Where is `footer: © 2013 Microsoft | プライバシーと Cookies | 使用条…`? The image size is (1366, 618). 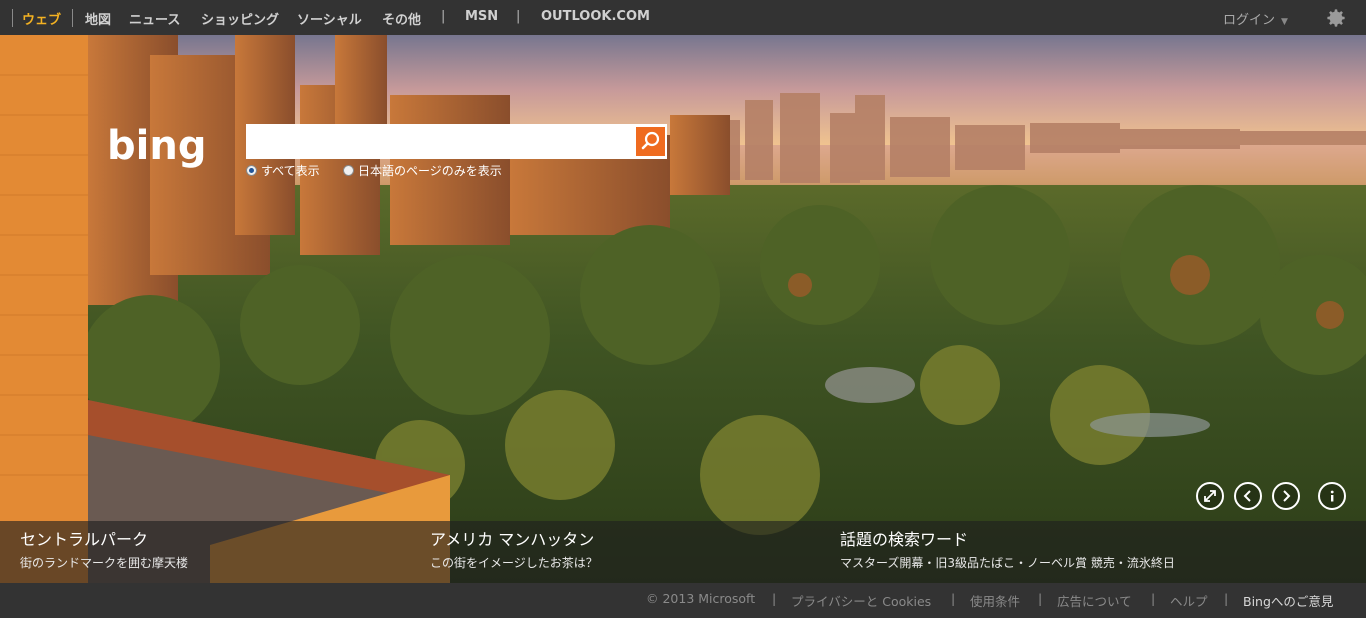
footer: © 2013 Microsoft | プライバシーと Cookies | 使用条… is located at coordinates (683, 600).